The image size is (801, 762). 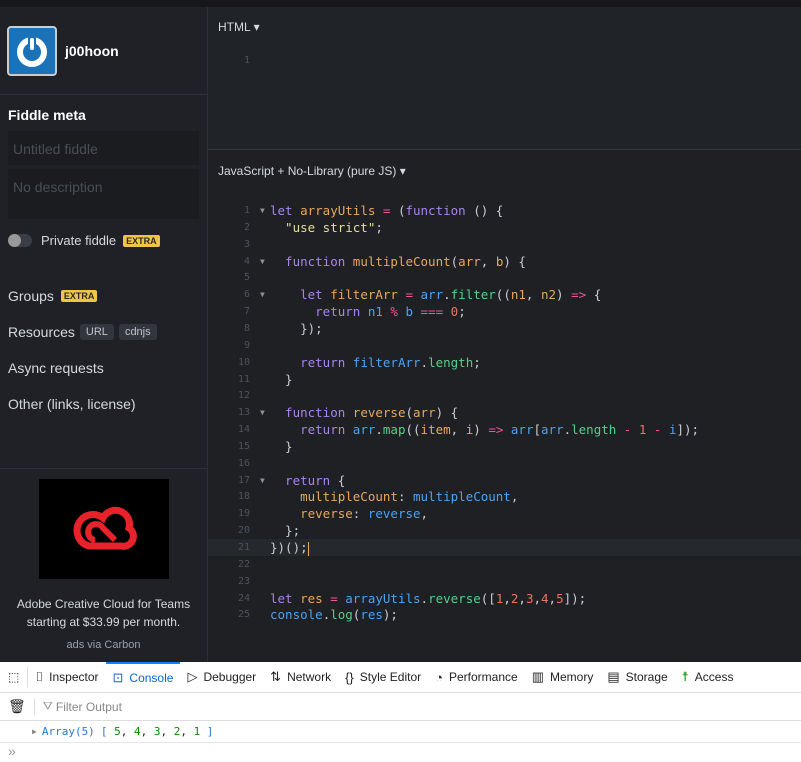 What do you see at coordinates (504, 395) in the screenshot?
I see `code-line: 12` at bounding box center [504, 395].